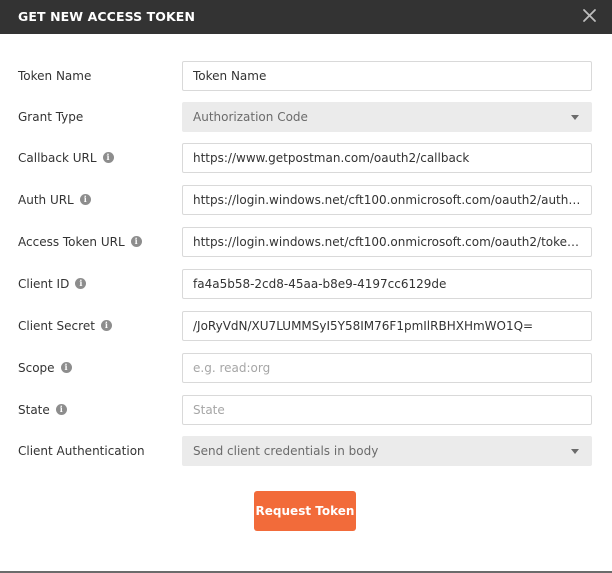  I want to click on close-icon, so click(590, 16).